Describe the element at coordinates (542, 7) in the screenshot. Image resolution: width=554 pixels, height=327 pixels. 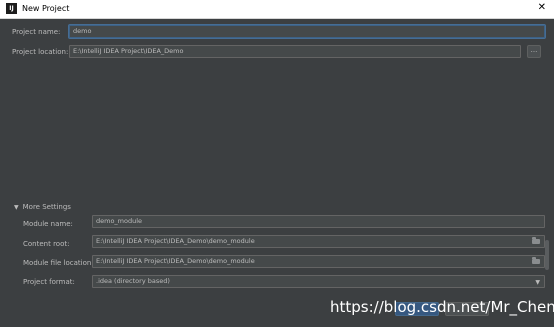
I see `close-icon: ✕` at that location.